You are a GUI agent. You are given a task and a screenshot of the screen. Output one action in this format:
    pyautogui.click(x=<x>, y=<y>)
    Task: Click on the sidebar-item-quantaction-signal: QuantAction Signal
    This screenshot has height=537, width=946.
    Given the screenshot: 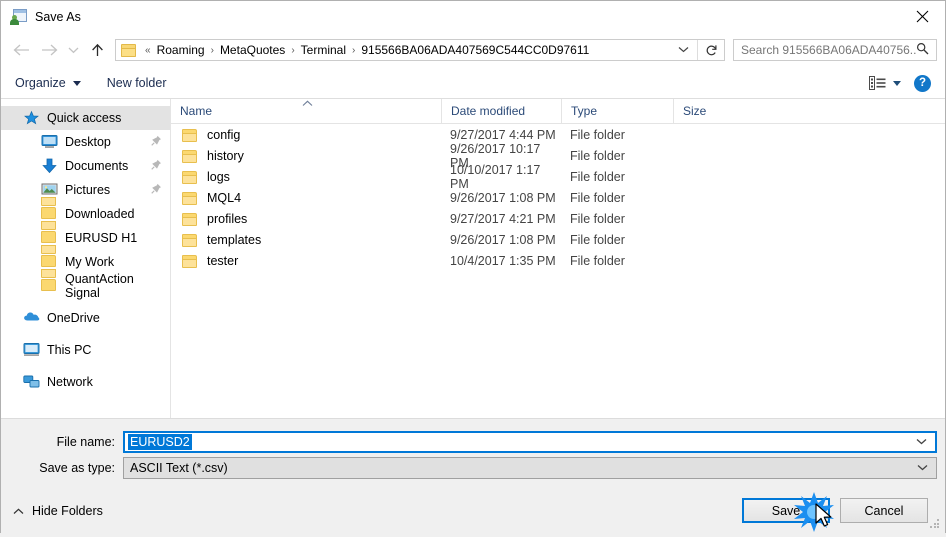 What is the action you would take?
    pyautogui.click(x=85, y=286)
    